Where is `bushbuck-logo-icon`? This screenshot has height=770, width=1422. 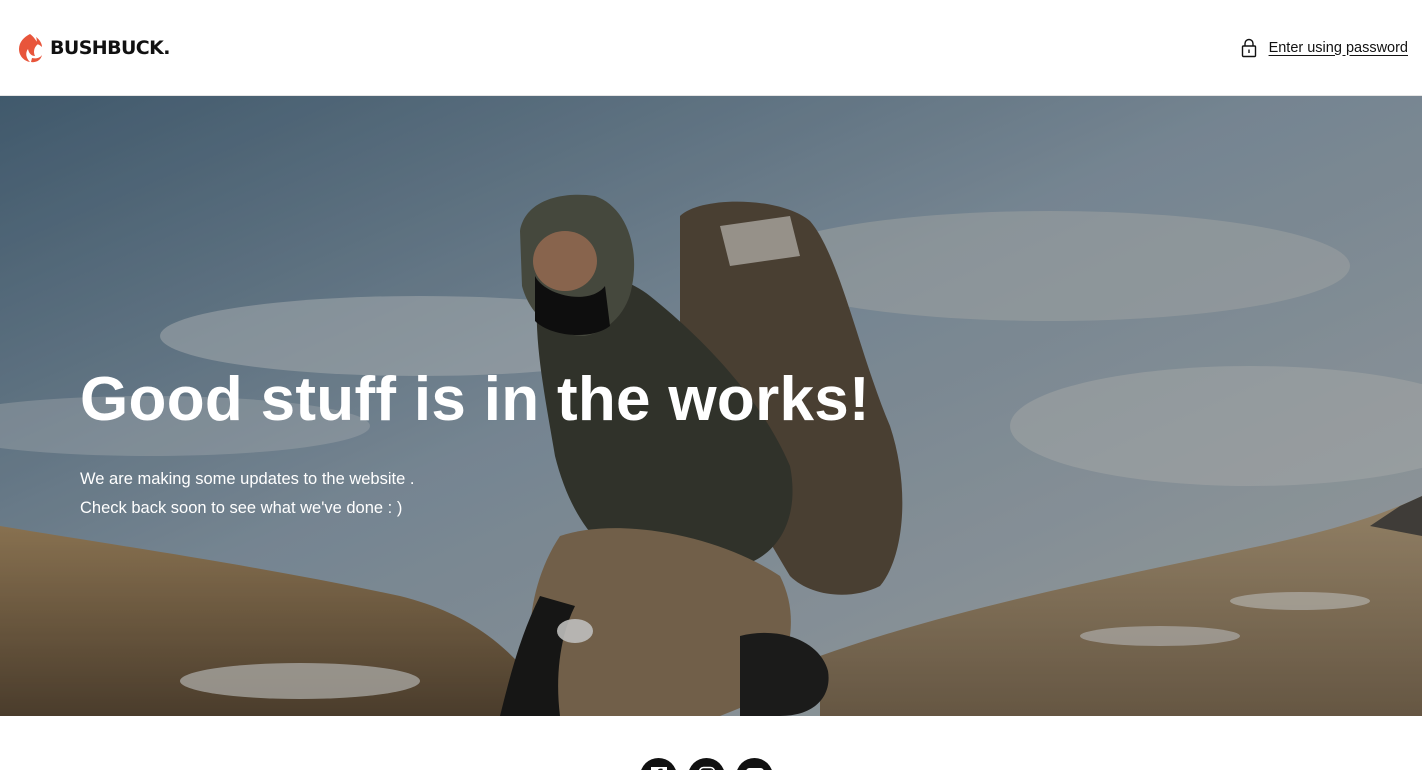 bushbuck-logo-icon is located at coordinates (30, 47).